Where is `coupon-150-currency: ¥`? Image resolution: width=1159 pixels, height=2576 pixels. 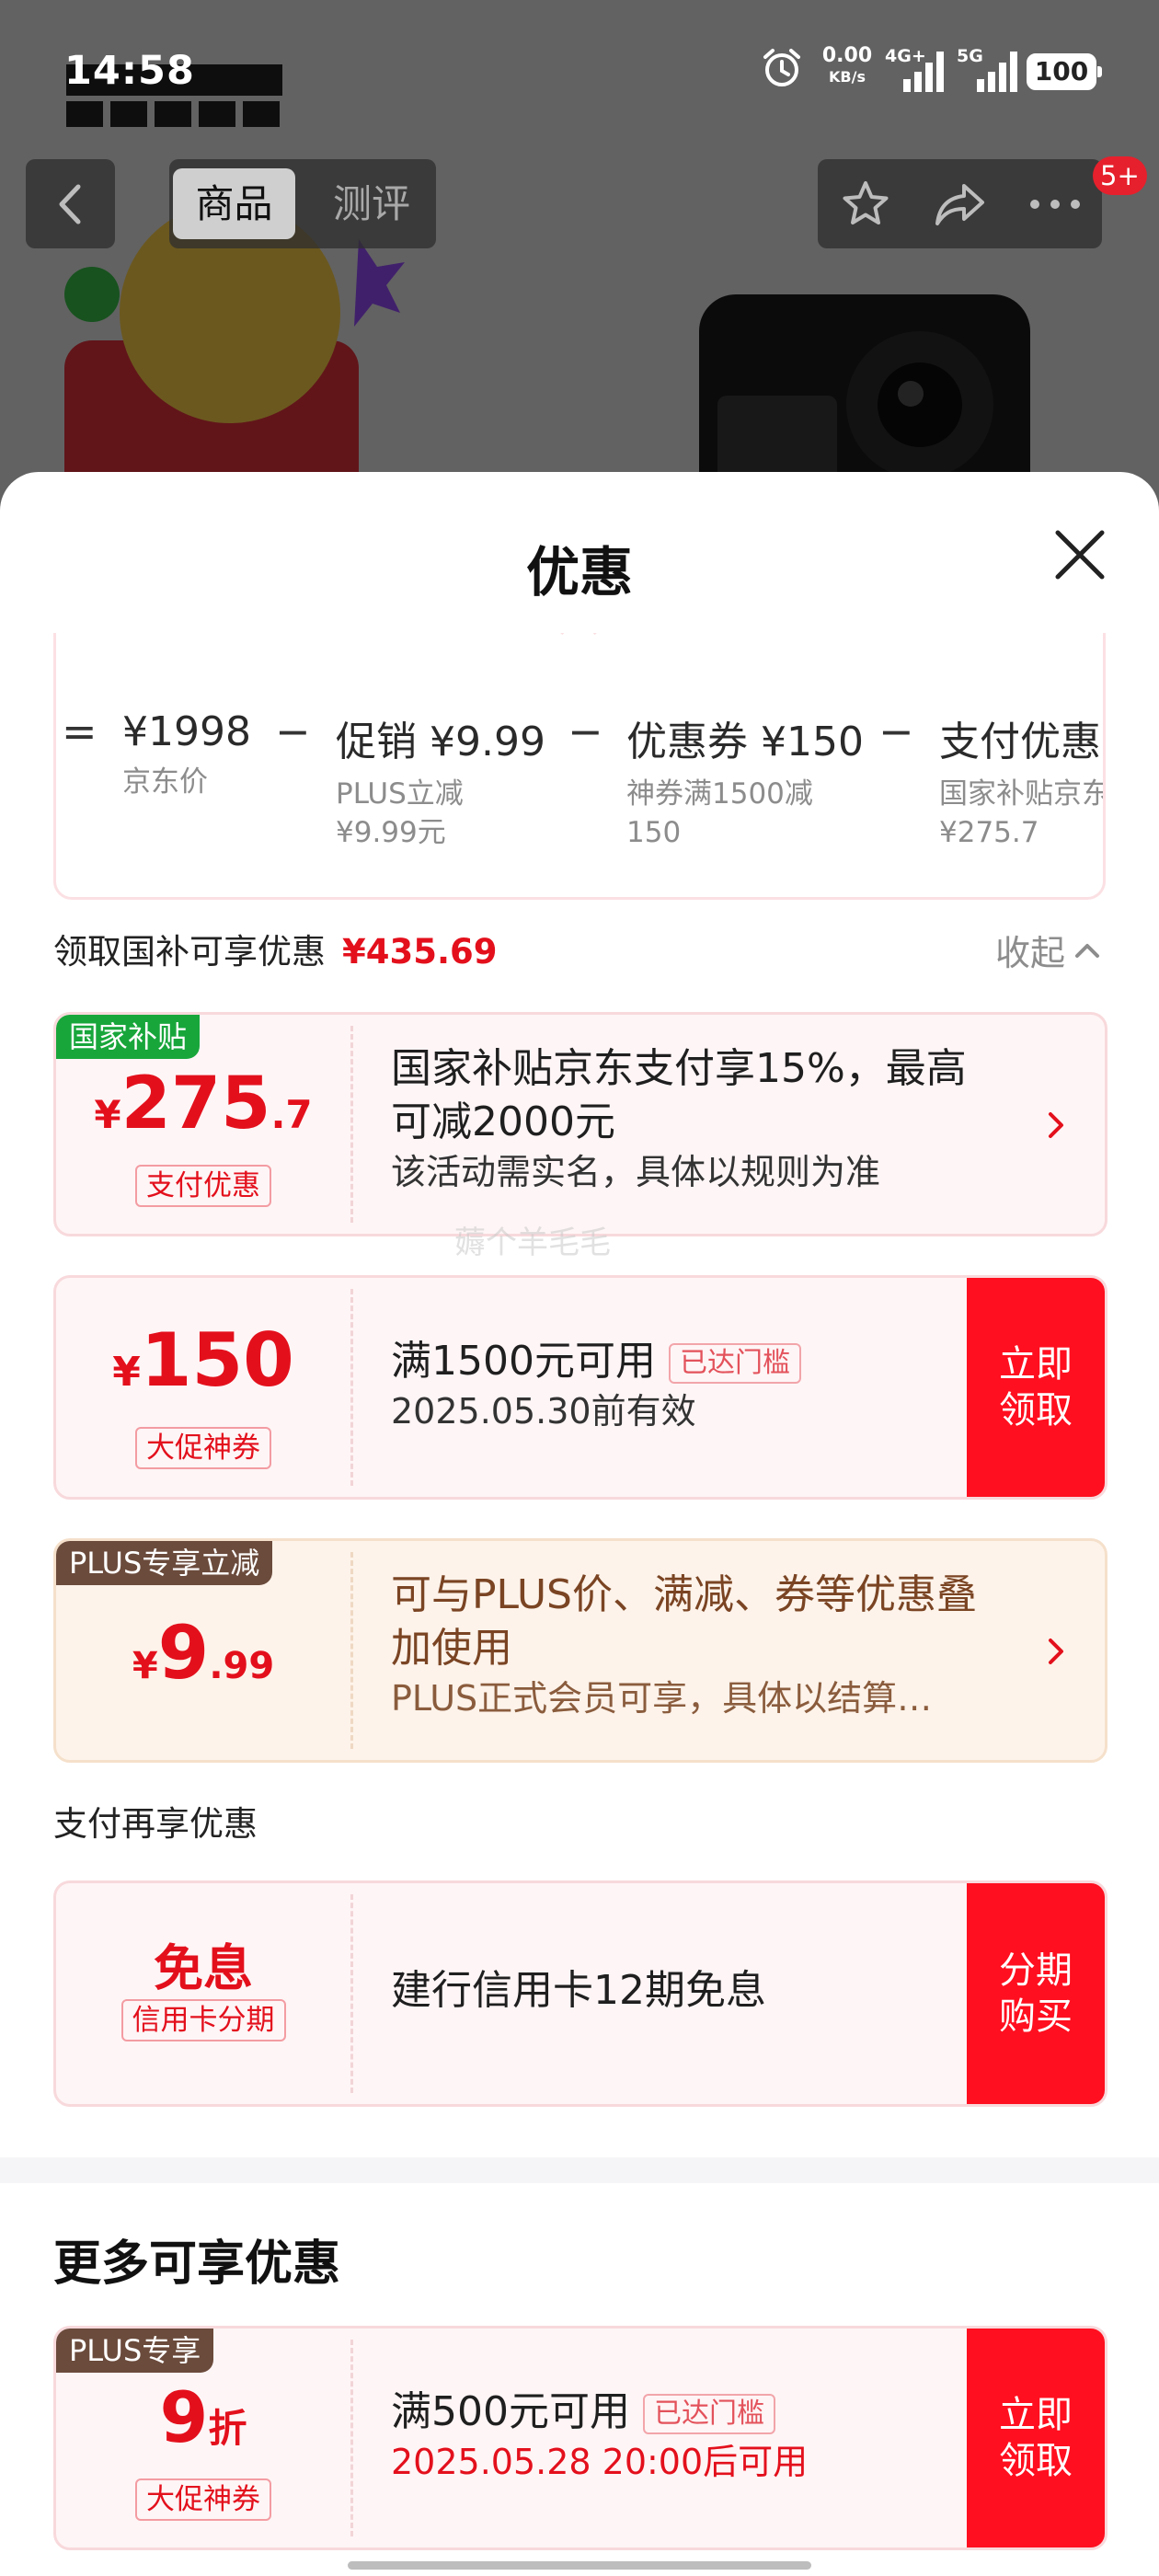 coupon-150-currency: ¥ is located at coordinates (126, 1372).